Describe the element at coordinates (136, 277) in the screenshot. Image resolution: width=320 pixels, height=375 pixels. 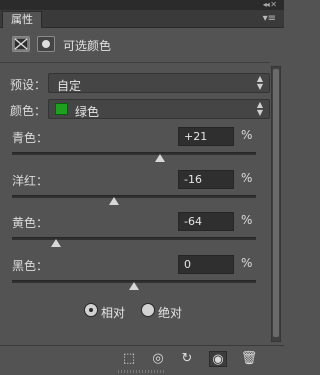
I see `slider-black: 黑色： 0 %` at that location.